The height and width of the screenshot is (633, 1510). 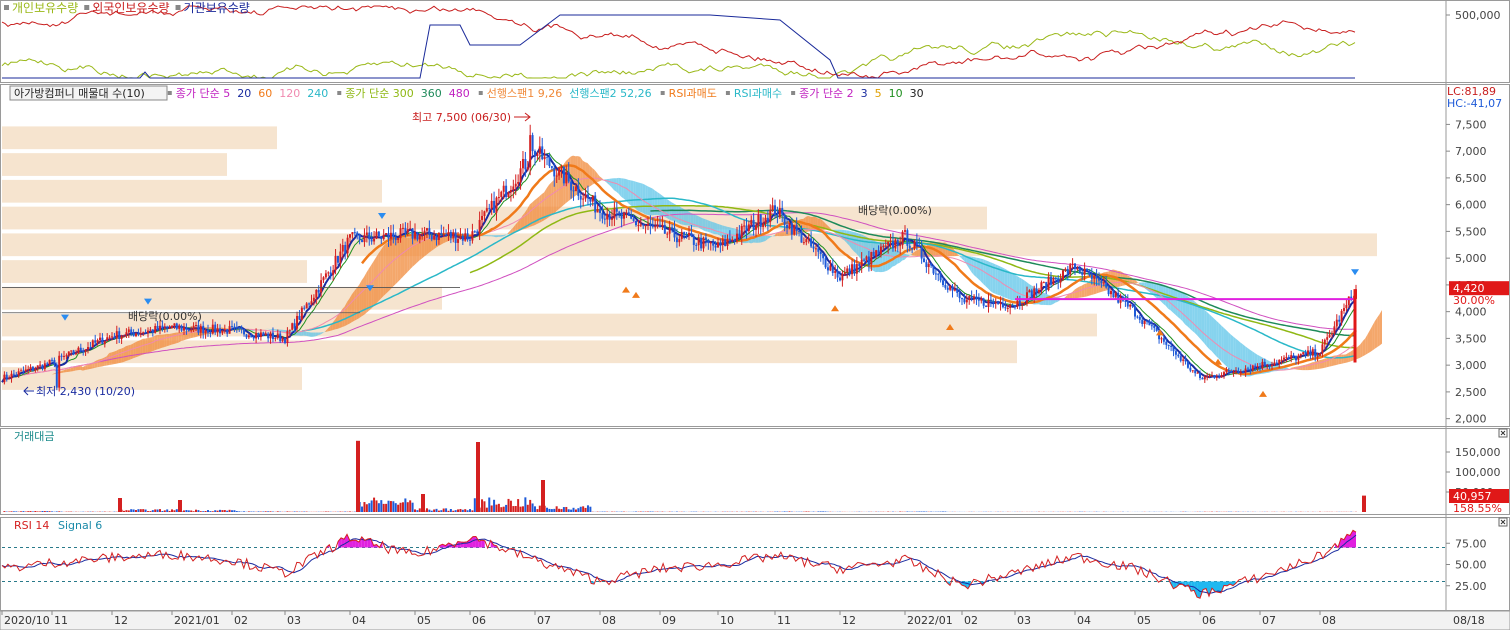 I want to click on x-tick-label: 06, so click(x=1209, y=620).